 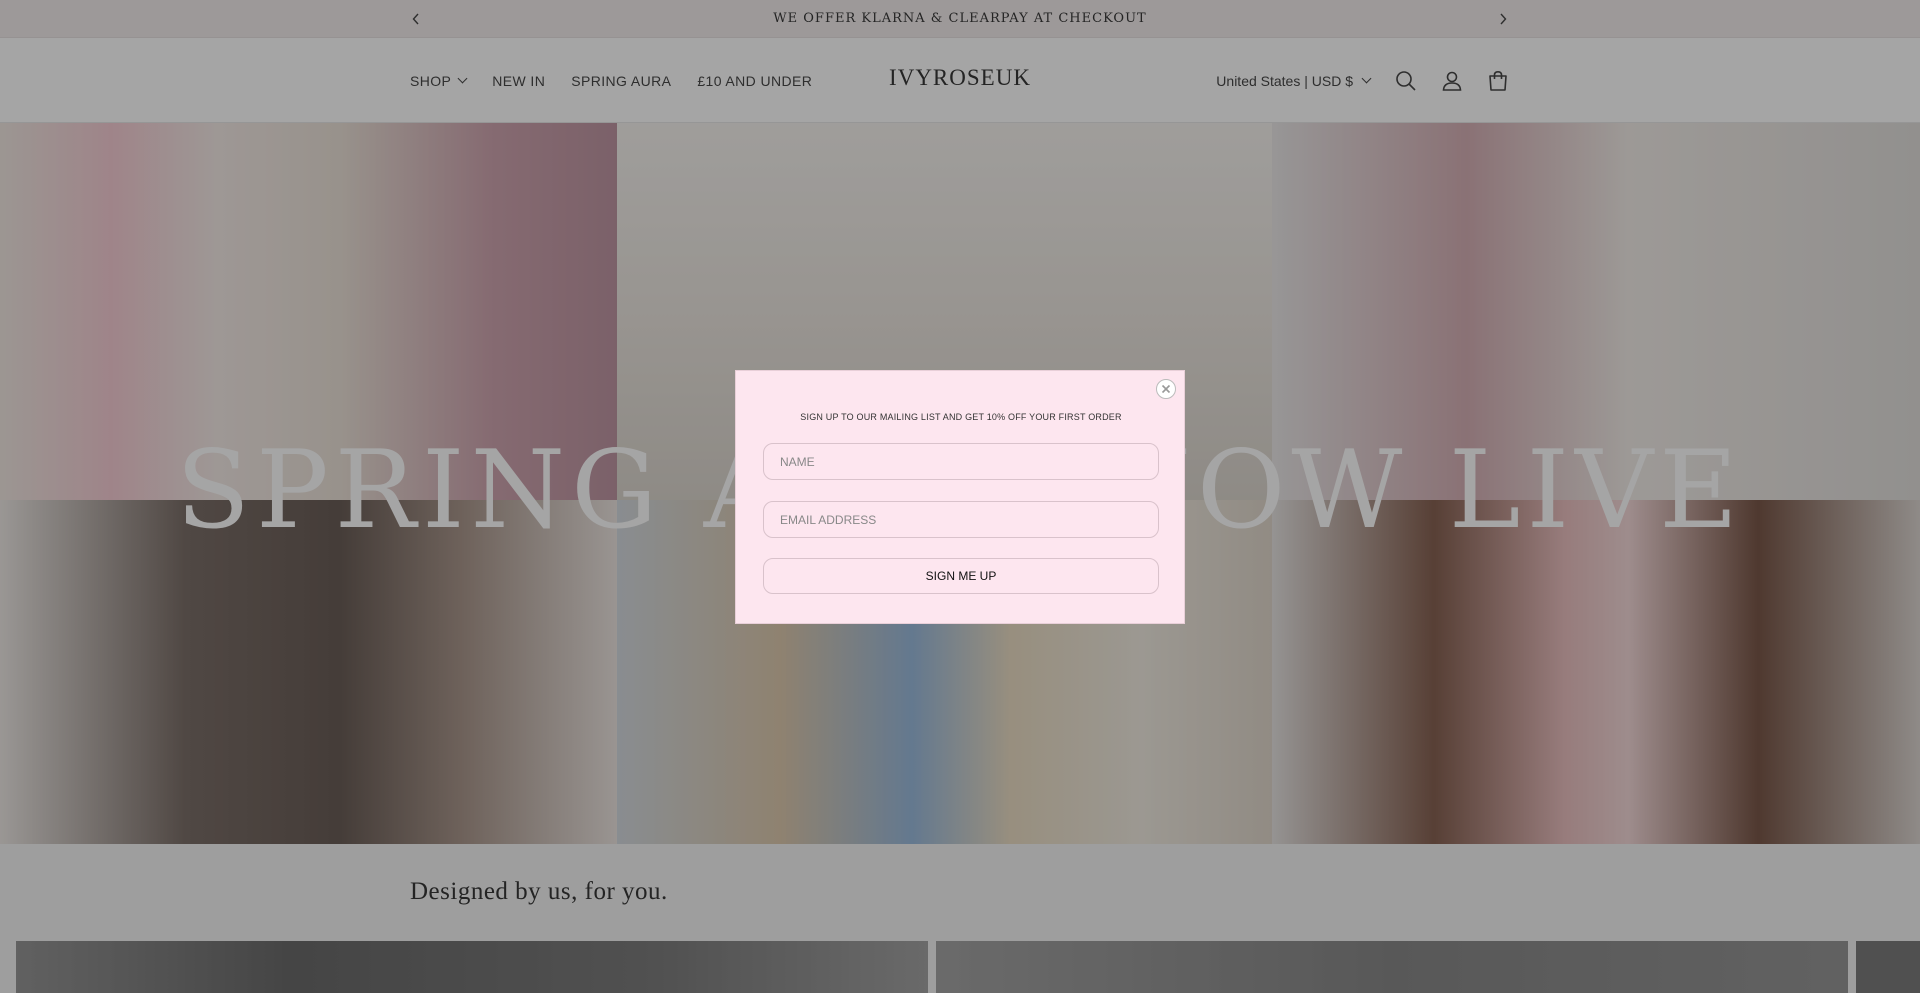 I want to click on name-input, so click(x=961, y=461).